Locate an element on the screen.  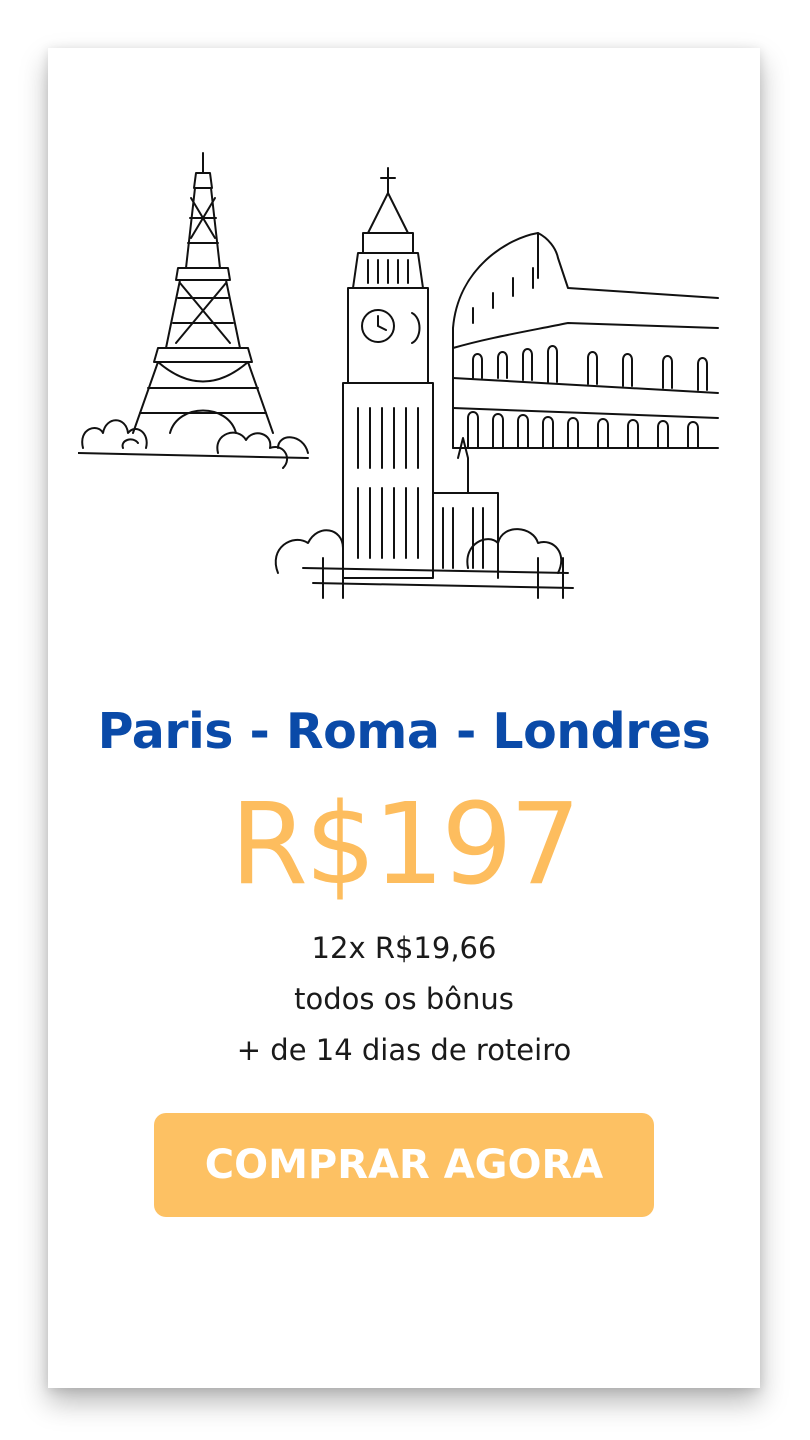
big-ben-drawing is located at coordinates (420, 373).